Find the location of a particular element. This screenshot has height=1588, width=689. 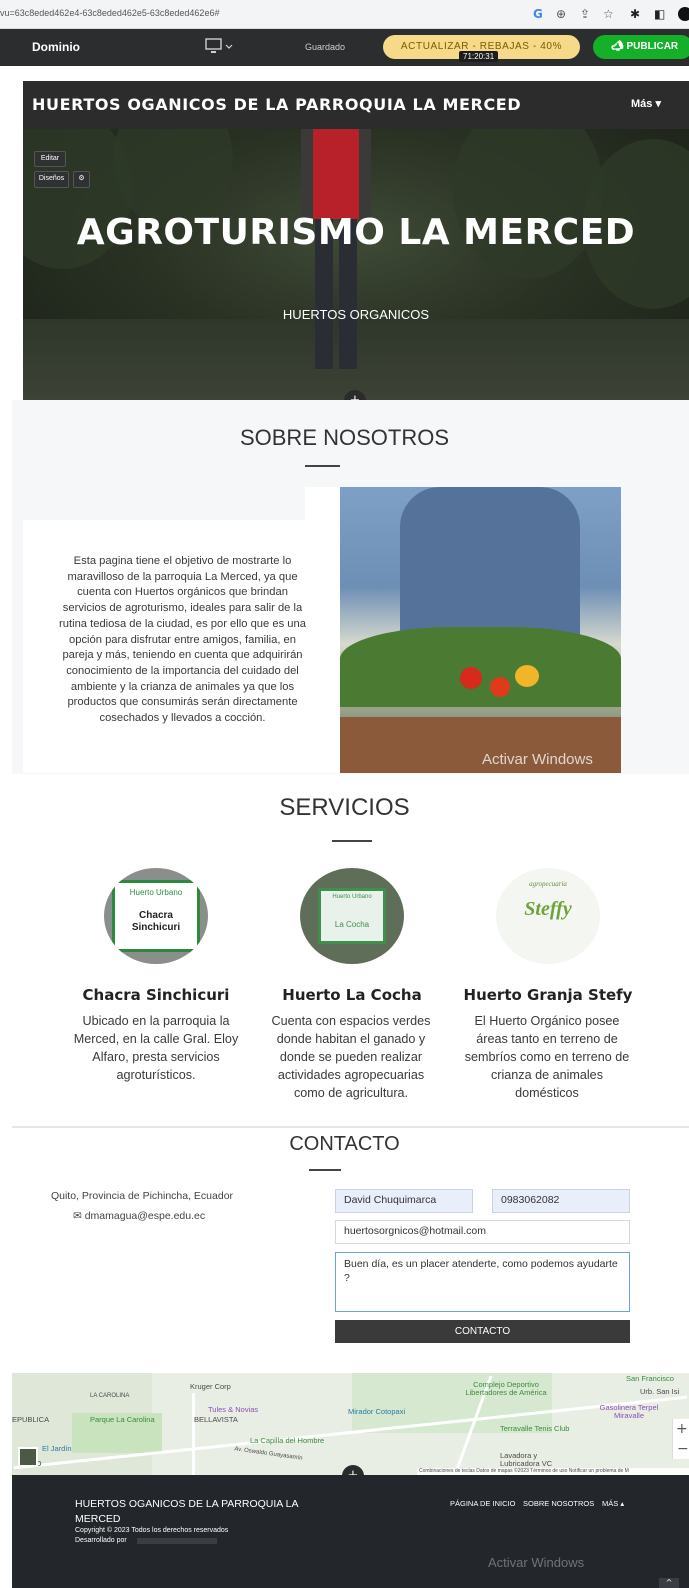

chevron-up-icon: ^ is located at coordinates (669, 1583).